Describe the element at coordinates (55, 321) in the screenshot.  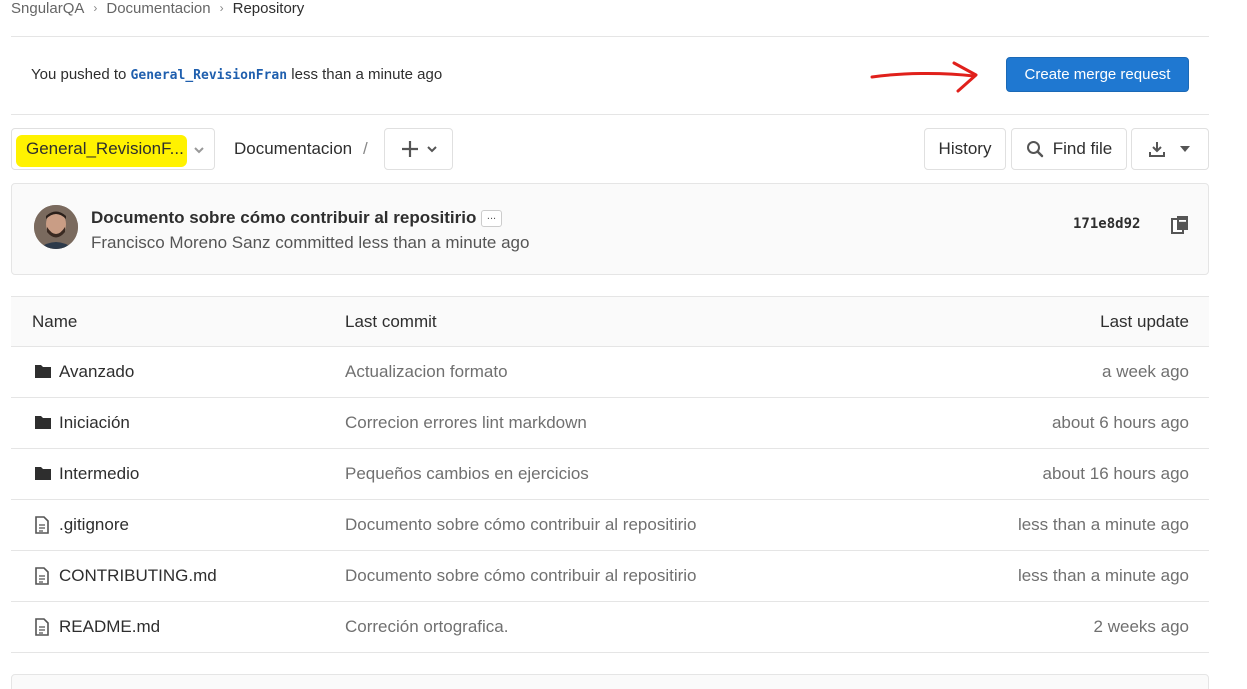
I see `header-name: Name` at that location.